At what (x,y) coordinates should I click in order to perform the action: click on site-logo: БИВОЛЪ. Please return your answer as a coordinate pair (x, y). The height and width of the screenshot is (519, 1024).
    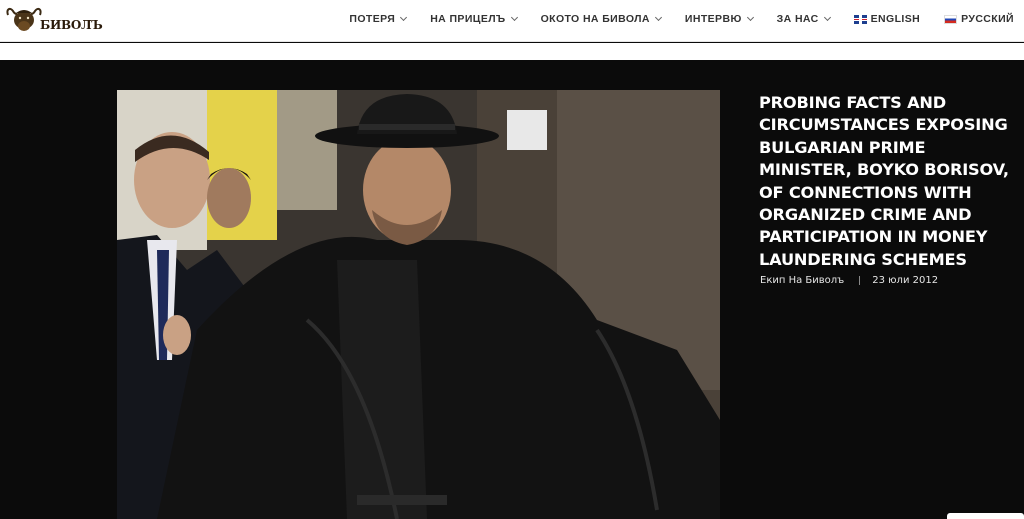
    Looking at the image, I should click on (53, 20).